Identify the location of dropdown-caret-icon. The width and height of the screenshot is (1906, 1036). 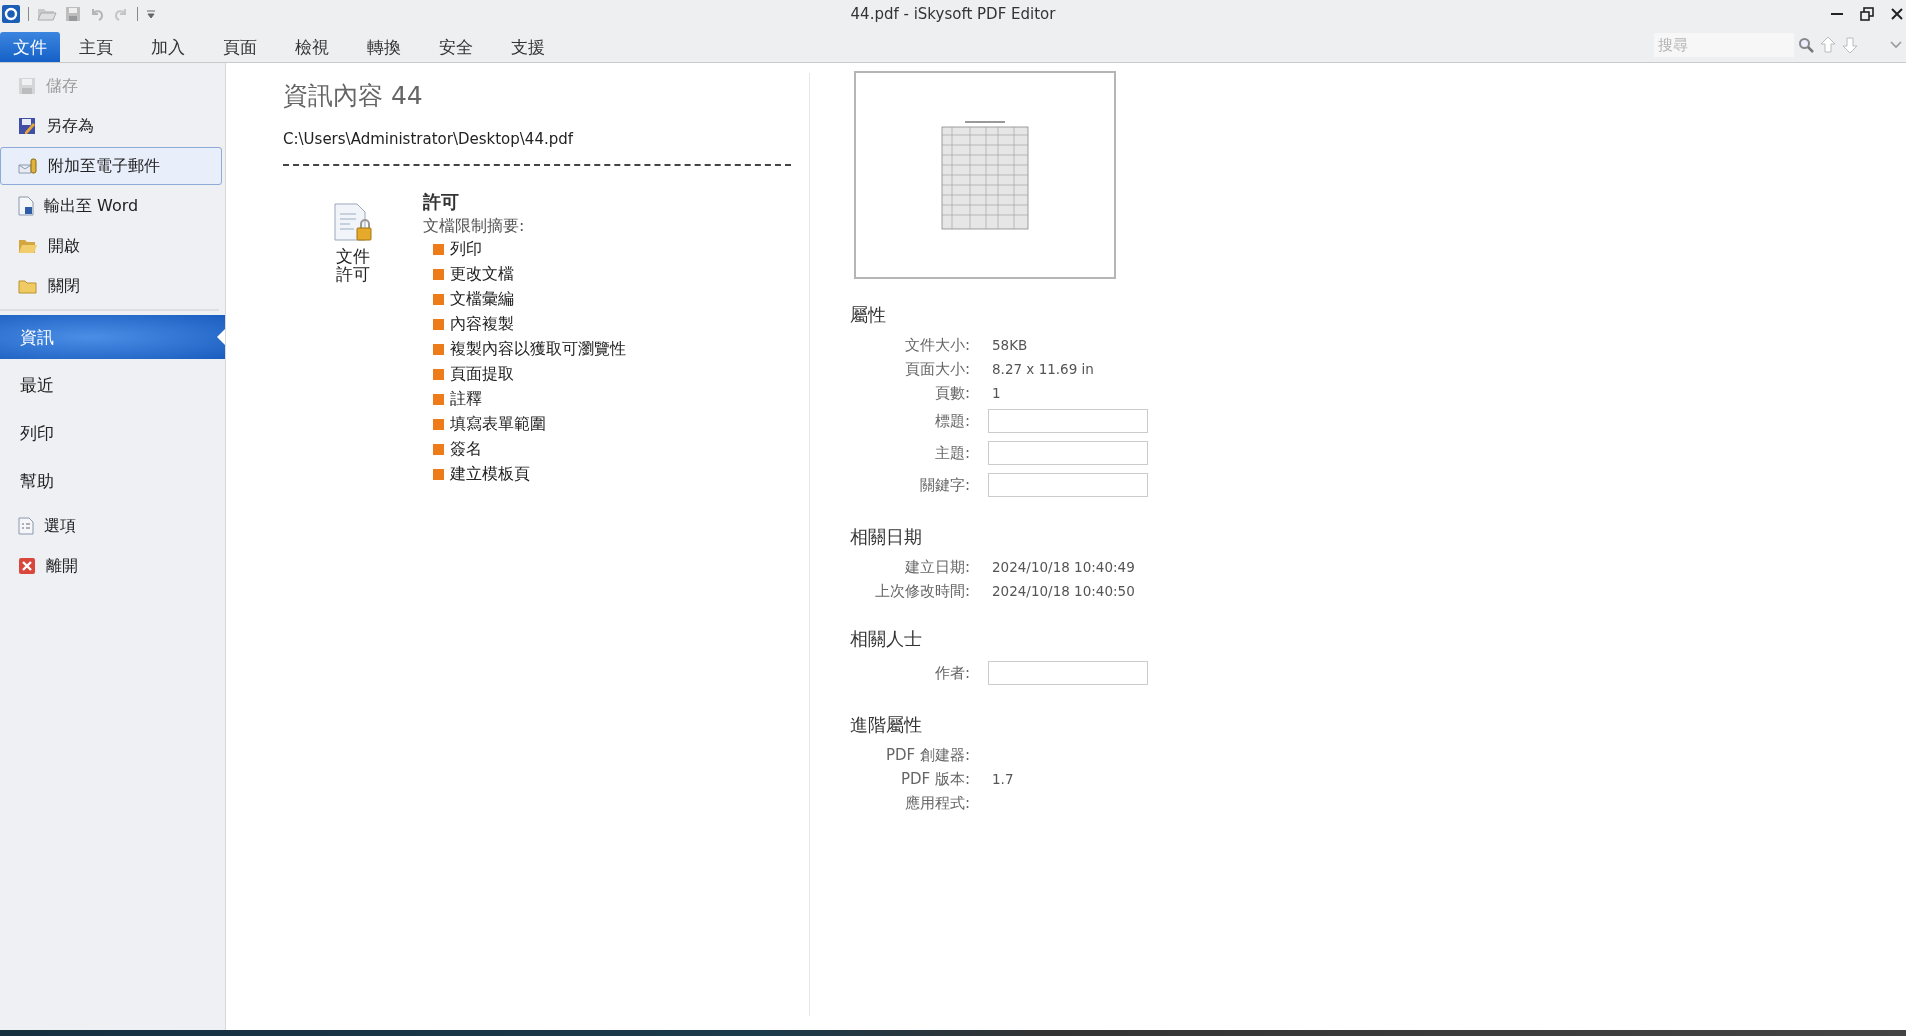
(1896, 45).